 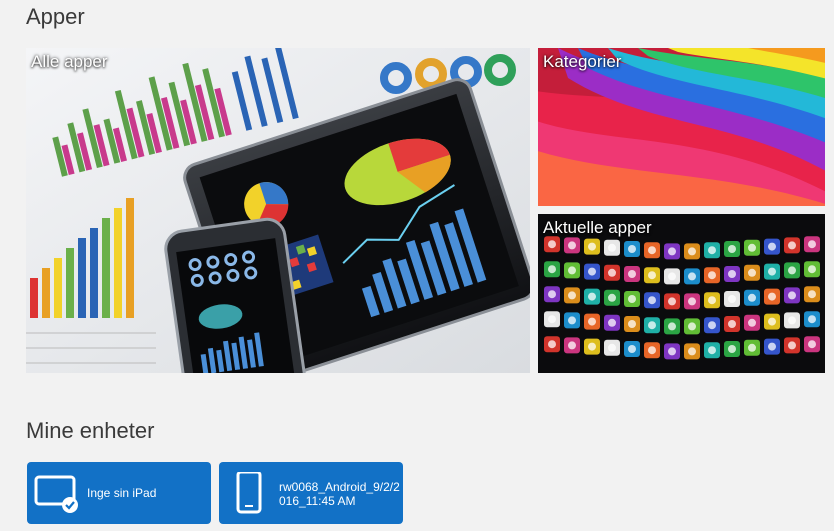 What do you see at coordinates (681, 293) in the screenshot?
I see `tile-current-apps: Aktuelle apper` at bounding box center [681, 293].